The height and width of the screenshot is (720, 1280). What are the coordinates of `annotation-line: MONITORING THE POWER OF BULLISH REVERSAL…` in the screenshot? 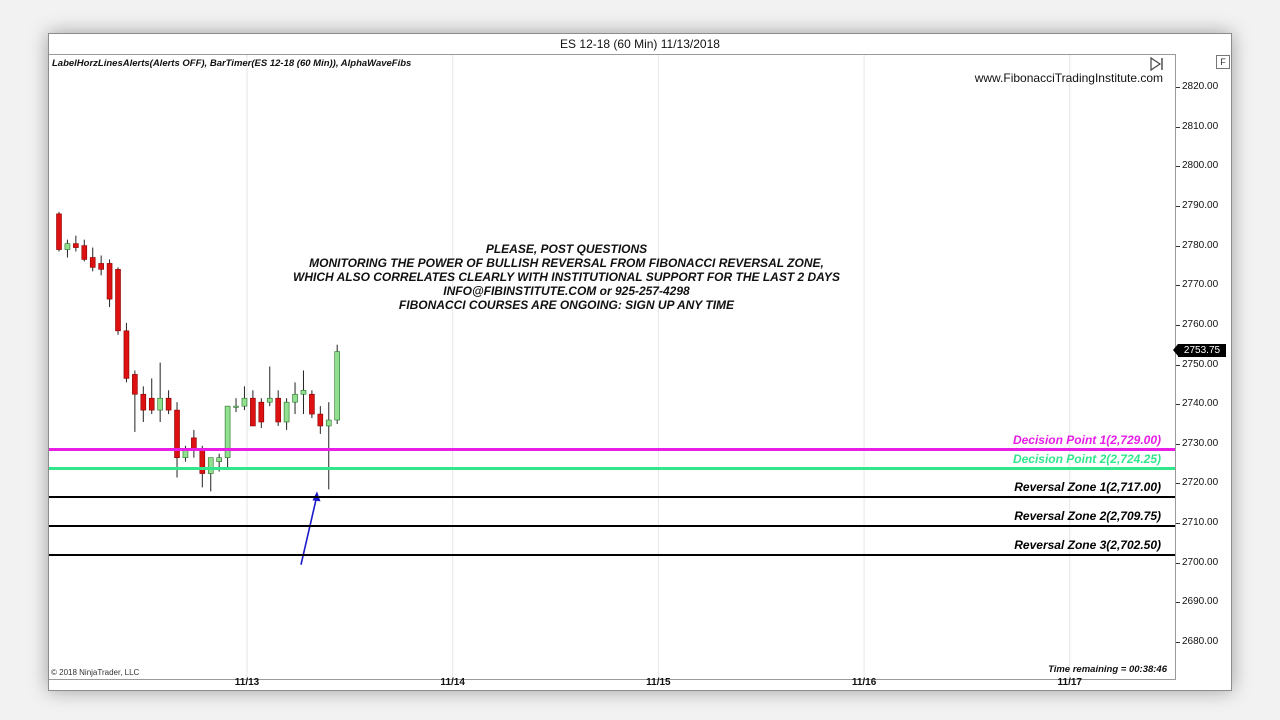 It's located at (566, 263).